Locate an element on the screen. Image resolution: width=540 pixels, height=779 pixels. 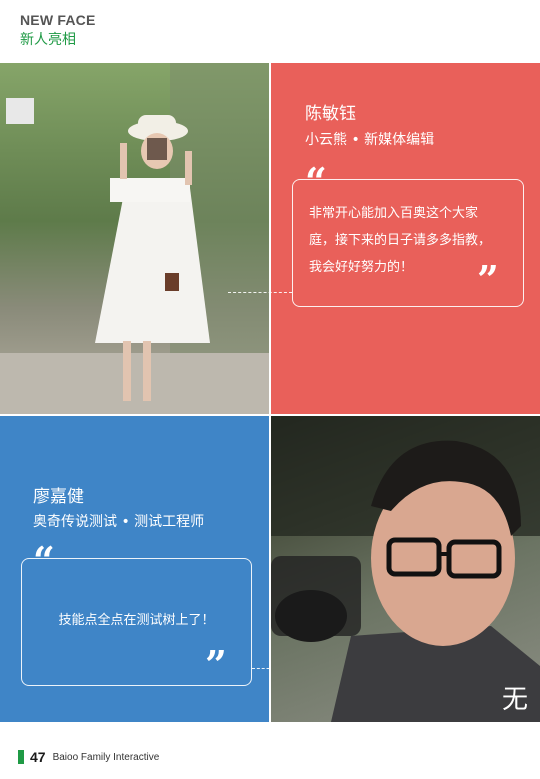
page-header: NEW FACE 新人亮相 is located at coordinates (58, 30).